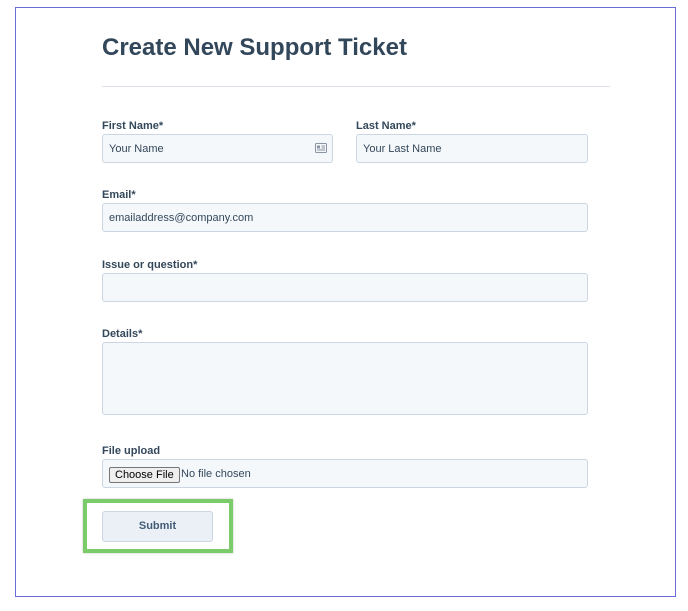 Image resolution: width=688 pixels, height=611 pixels. I want to click on first-name-value: Your Name, so click(136, 149).